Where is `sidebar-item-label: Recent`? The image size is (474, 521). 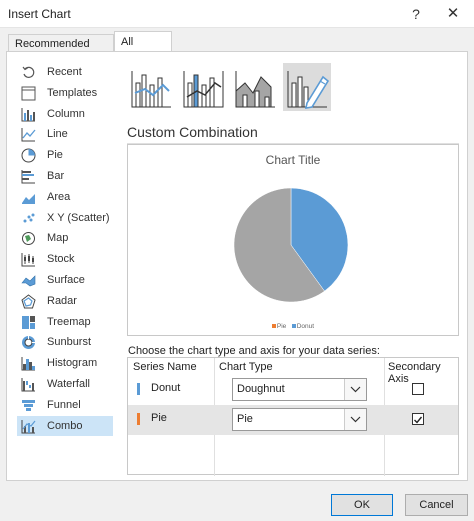
sidebar-item-label: Recent is located at coordinates (64, 72).